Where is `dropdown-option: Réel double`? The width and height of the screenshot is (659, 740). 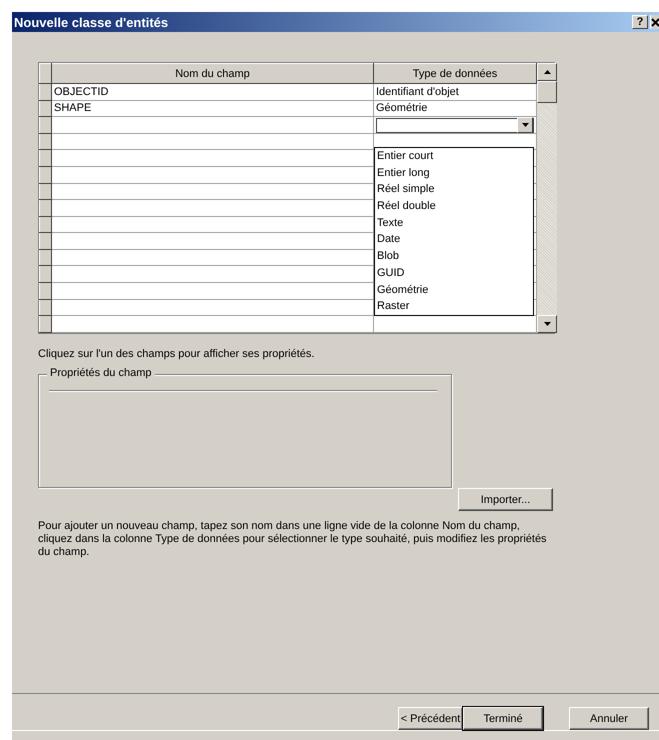
dropdown-option: Réel double is located at coordinates (454, 206).